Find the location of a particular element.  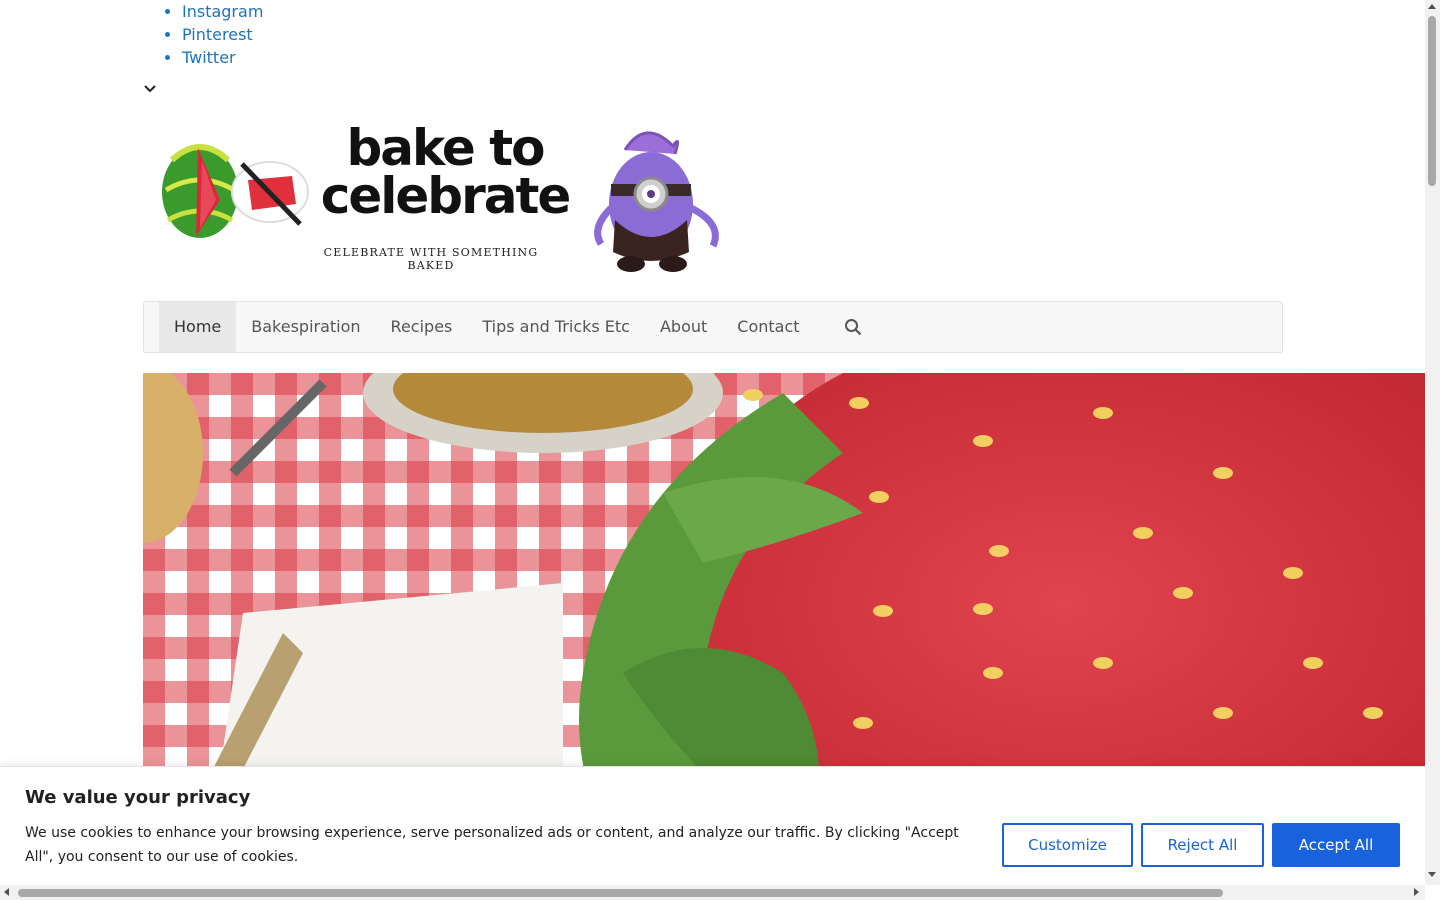

horizontal-scrollbar-thumb is located at coordinates (620, 893).